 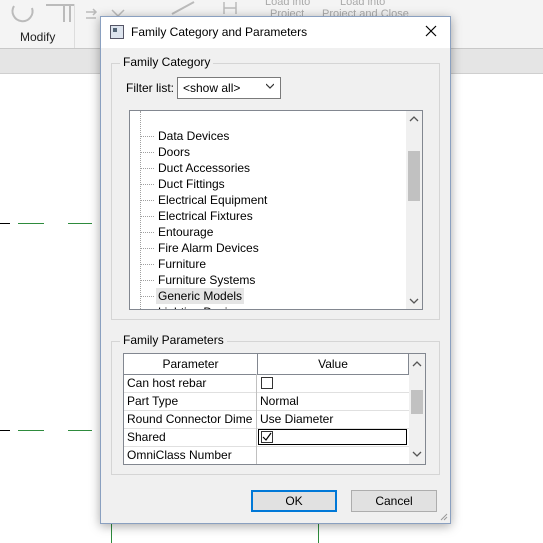 I want to click on category-item: Generic Models, so click(x=200, y=296).